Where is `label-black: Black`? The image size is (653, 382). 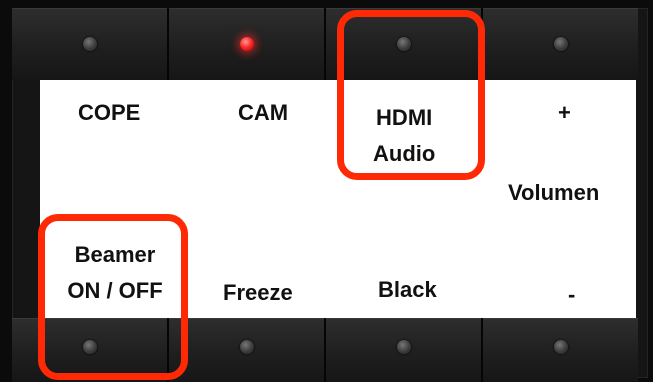 label-black: Black is located at coordinates (407, 289).